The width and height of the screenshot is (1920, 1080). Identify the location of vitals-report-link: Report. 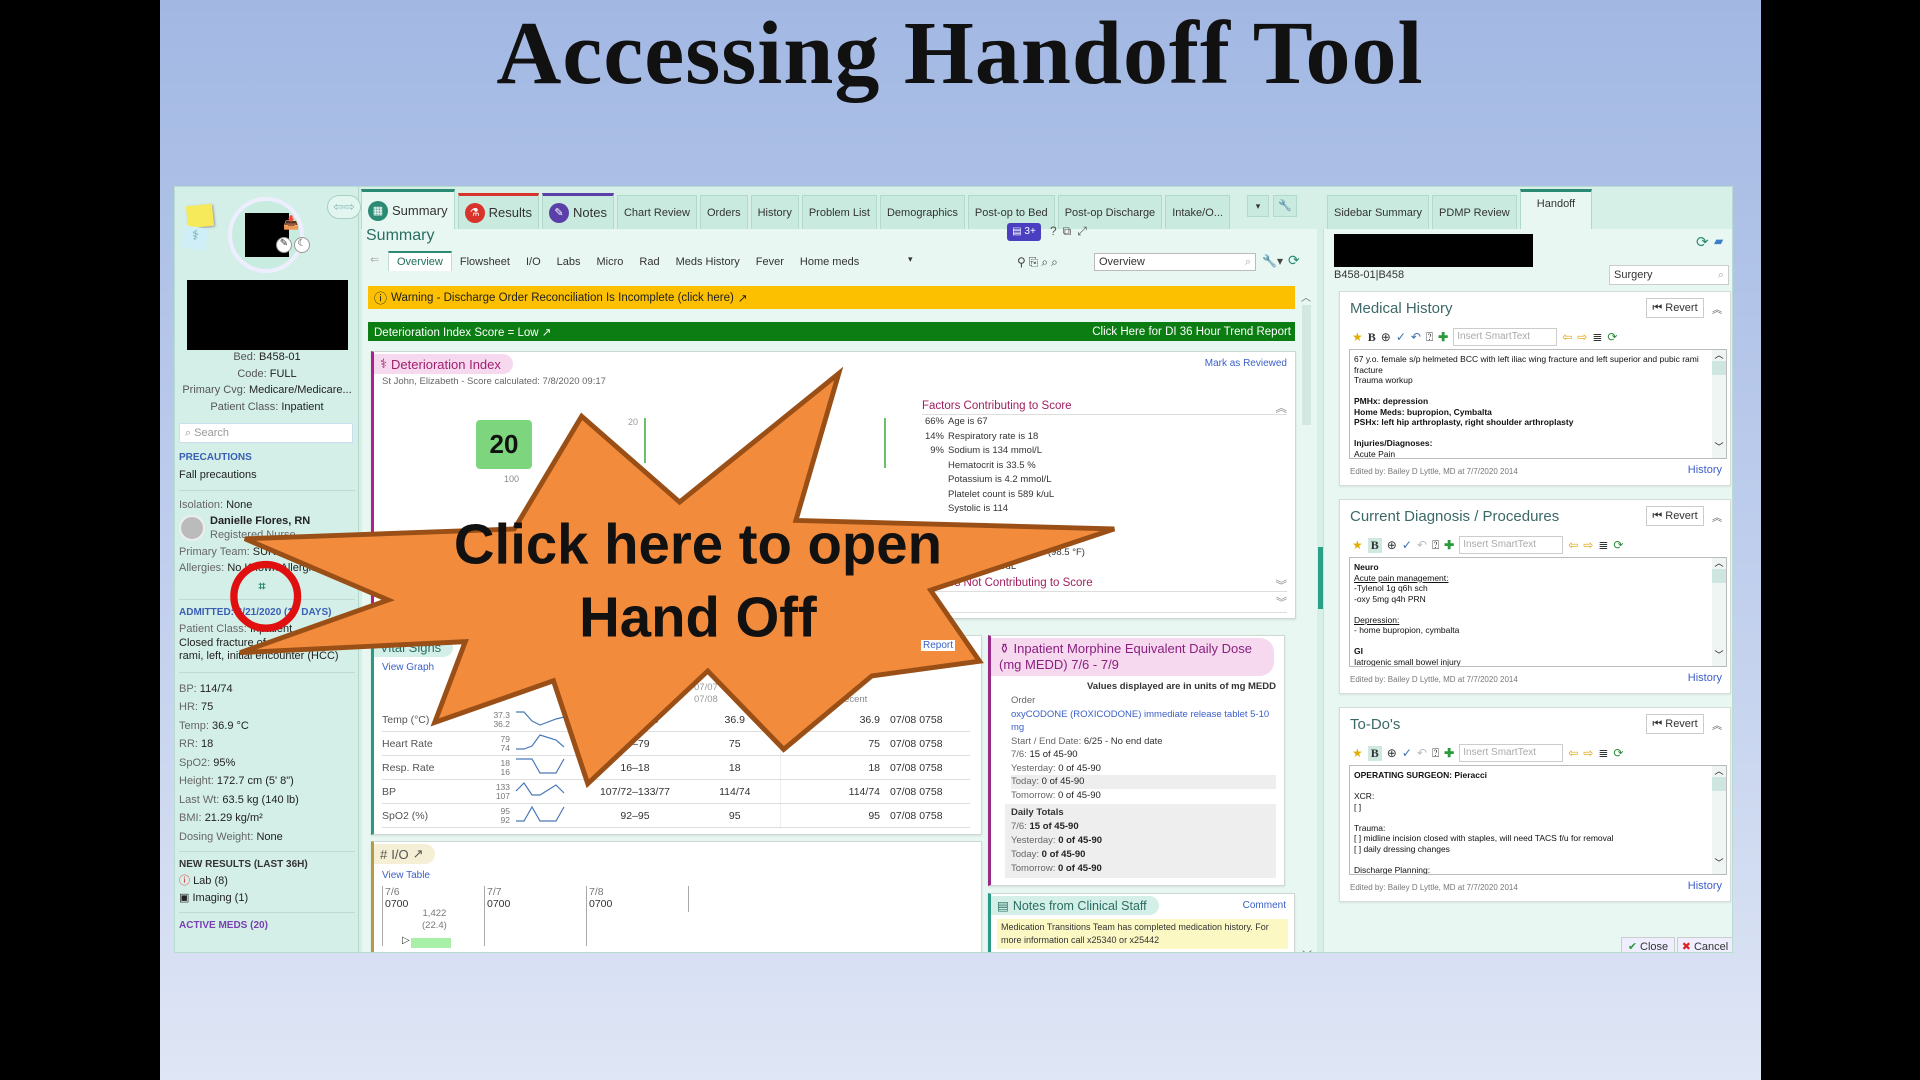
(938, 645).